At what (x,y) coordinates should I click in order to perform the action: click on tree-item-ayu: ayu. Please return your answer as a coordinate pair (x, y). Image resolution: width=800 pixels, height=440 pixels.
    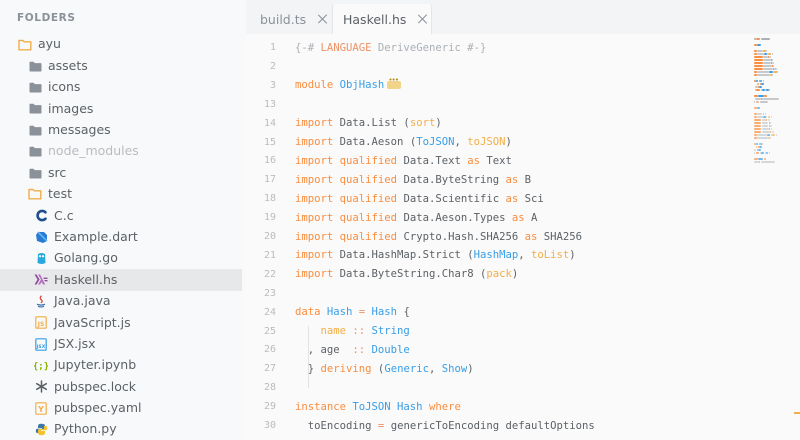
    Looking at the image, I should click on (123, 44).